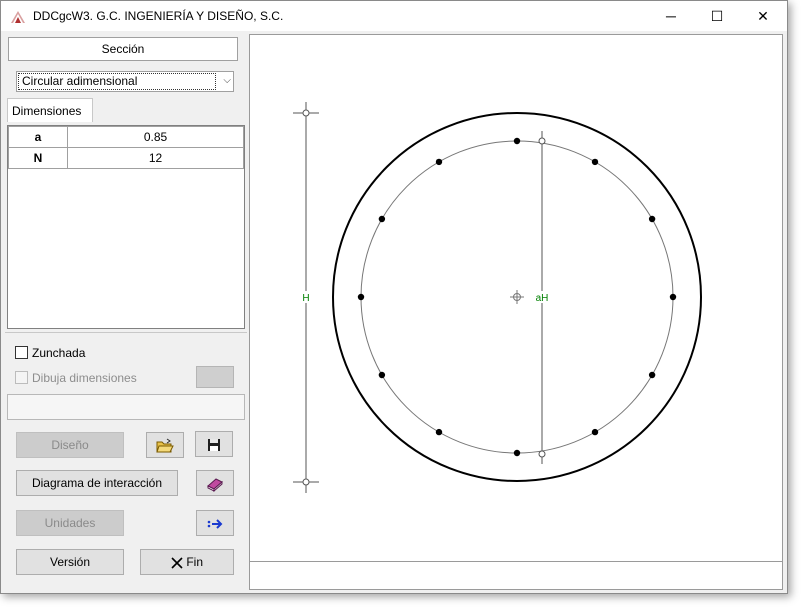 The height and width of the screenshot is (608, 801). I want to click on dim-key-n: N, so click(38, 158).